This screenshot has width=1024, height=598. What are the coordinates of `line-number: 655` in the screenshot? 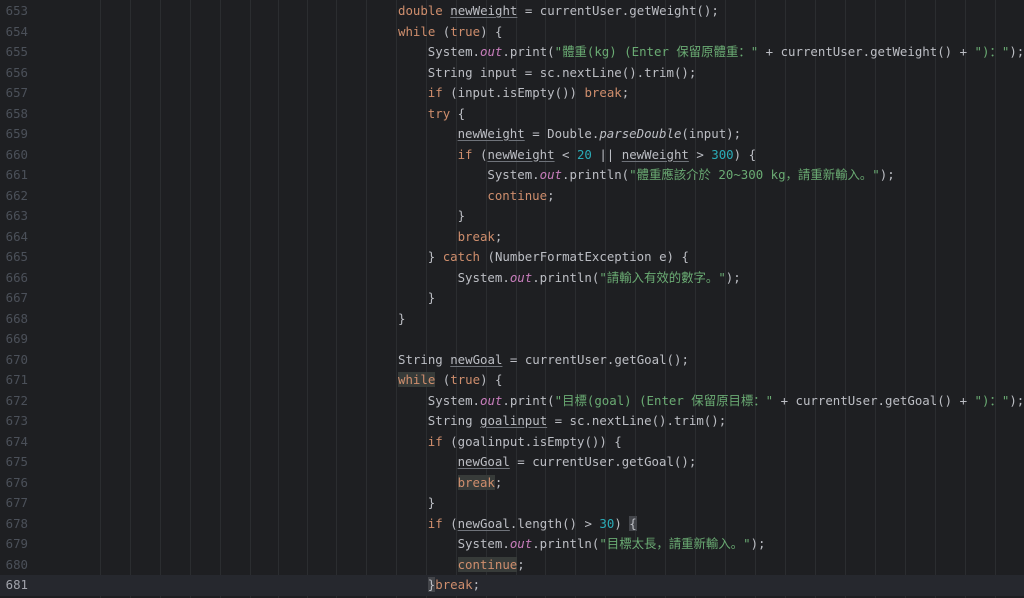 It's located at (16, 51).